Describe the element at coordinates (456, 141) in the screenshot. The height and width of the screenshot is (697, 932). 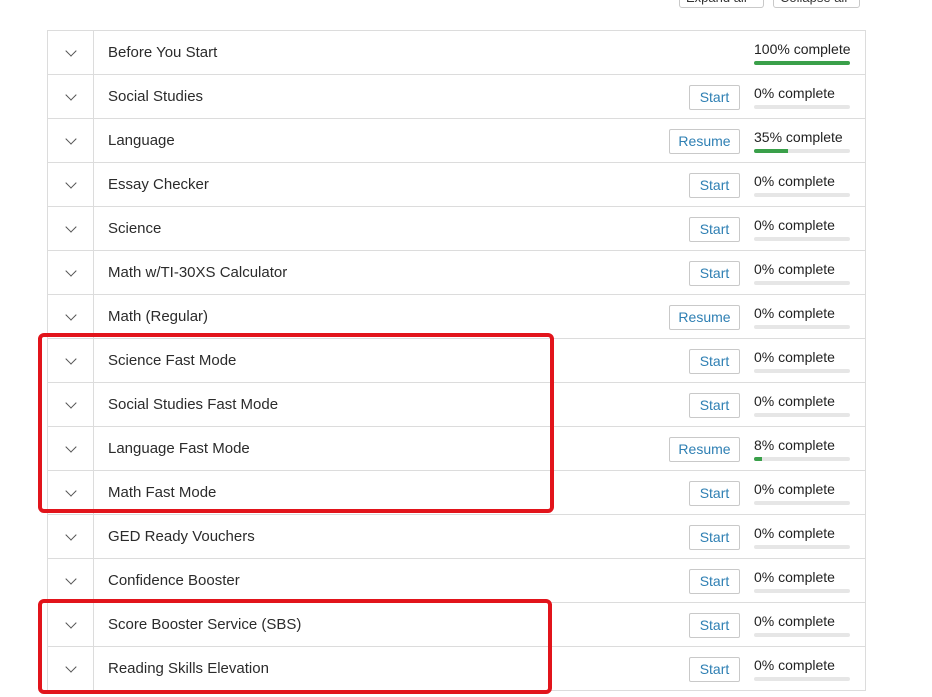
I see `module-row: Language Resume 35% complete` at that location.